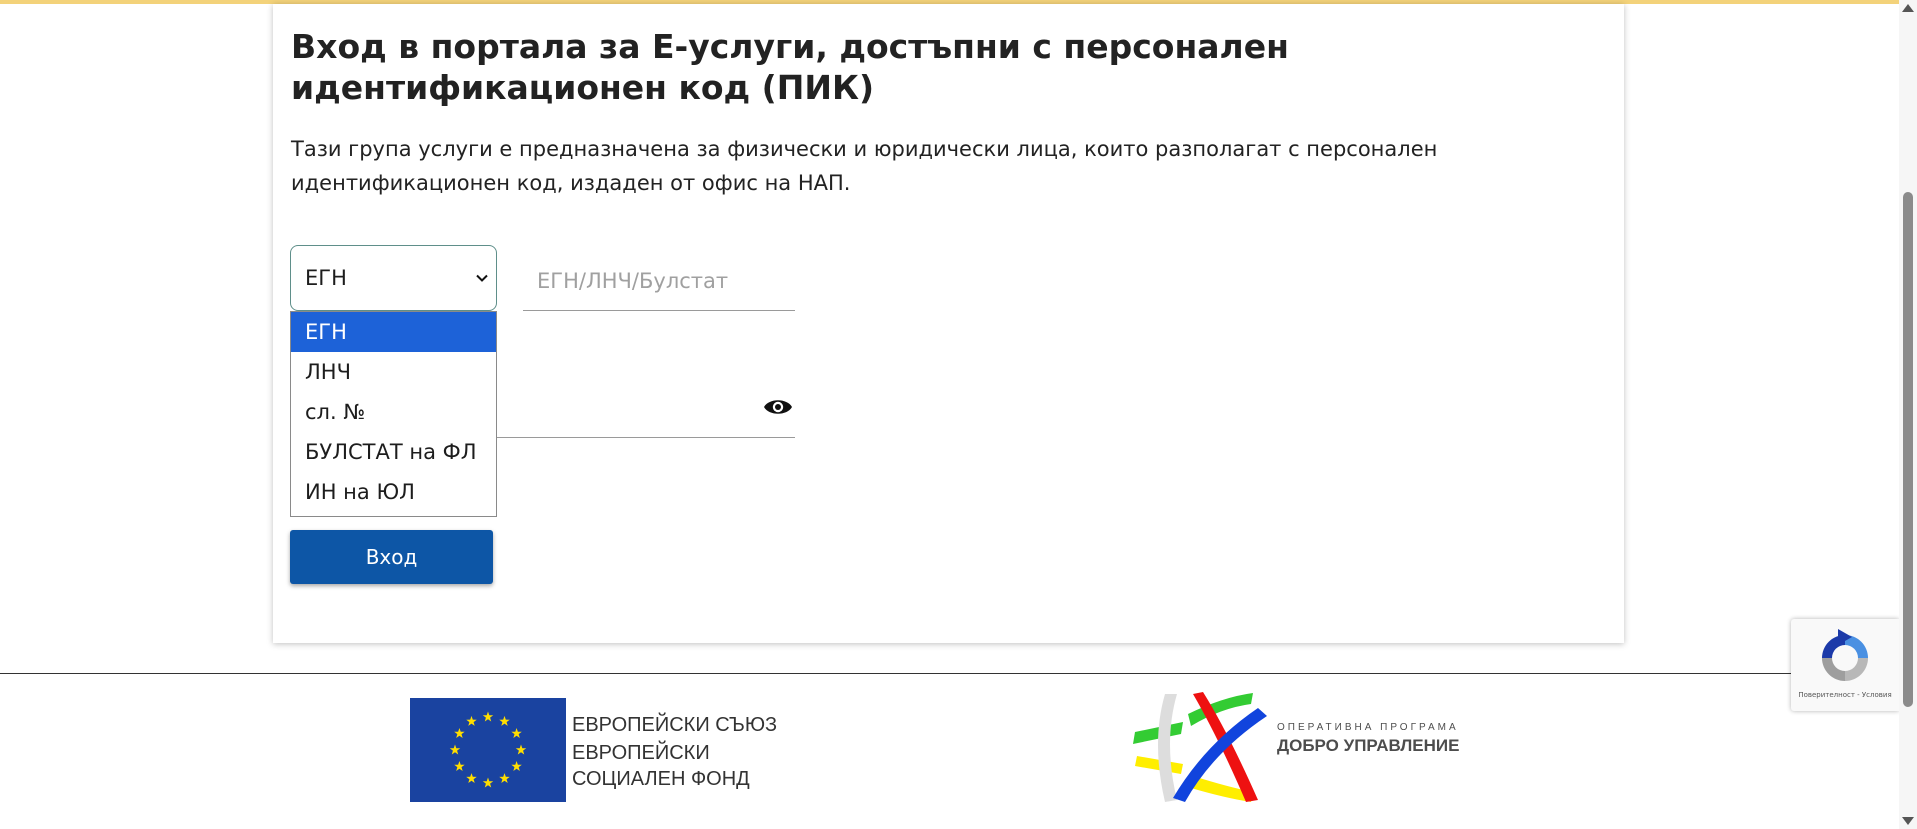  What do you see at coordinates (633, 281) in the screenshot?
I see `id-number-placeholder: ЕГН/ЛНЧ/Булстат` at bounding box center [633, 281].